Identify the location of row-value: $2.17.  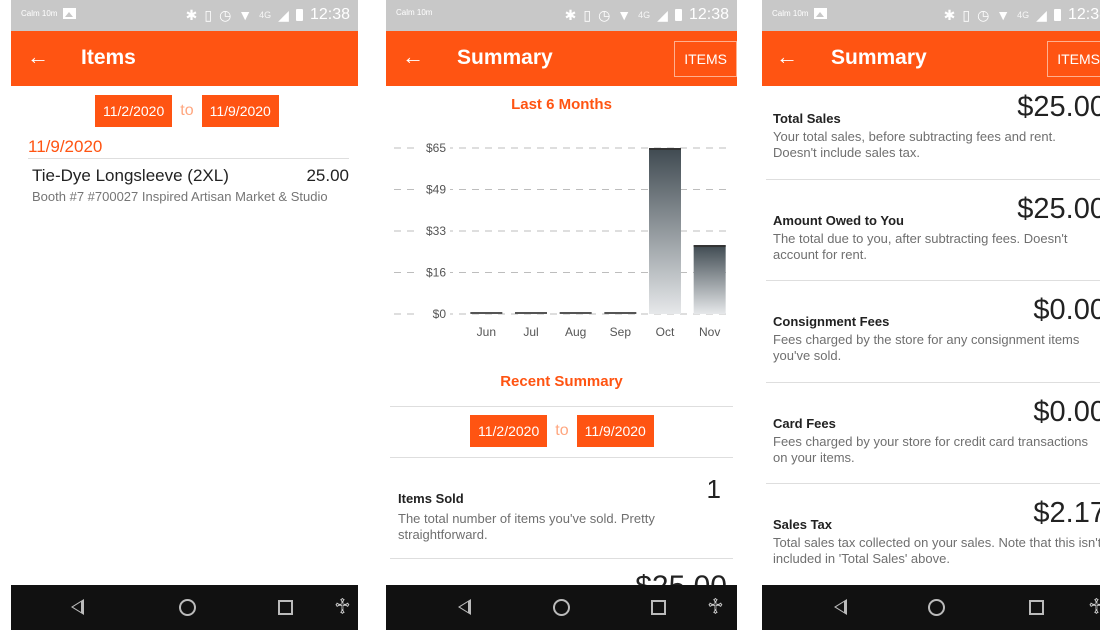
(1066, 513).